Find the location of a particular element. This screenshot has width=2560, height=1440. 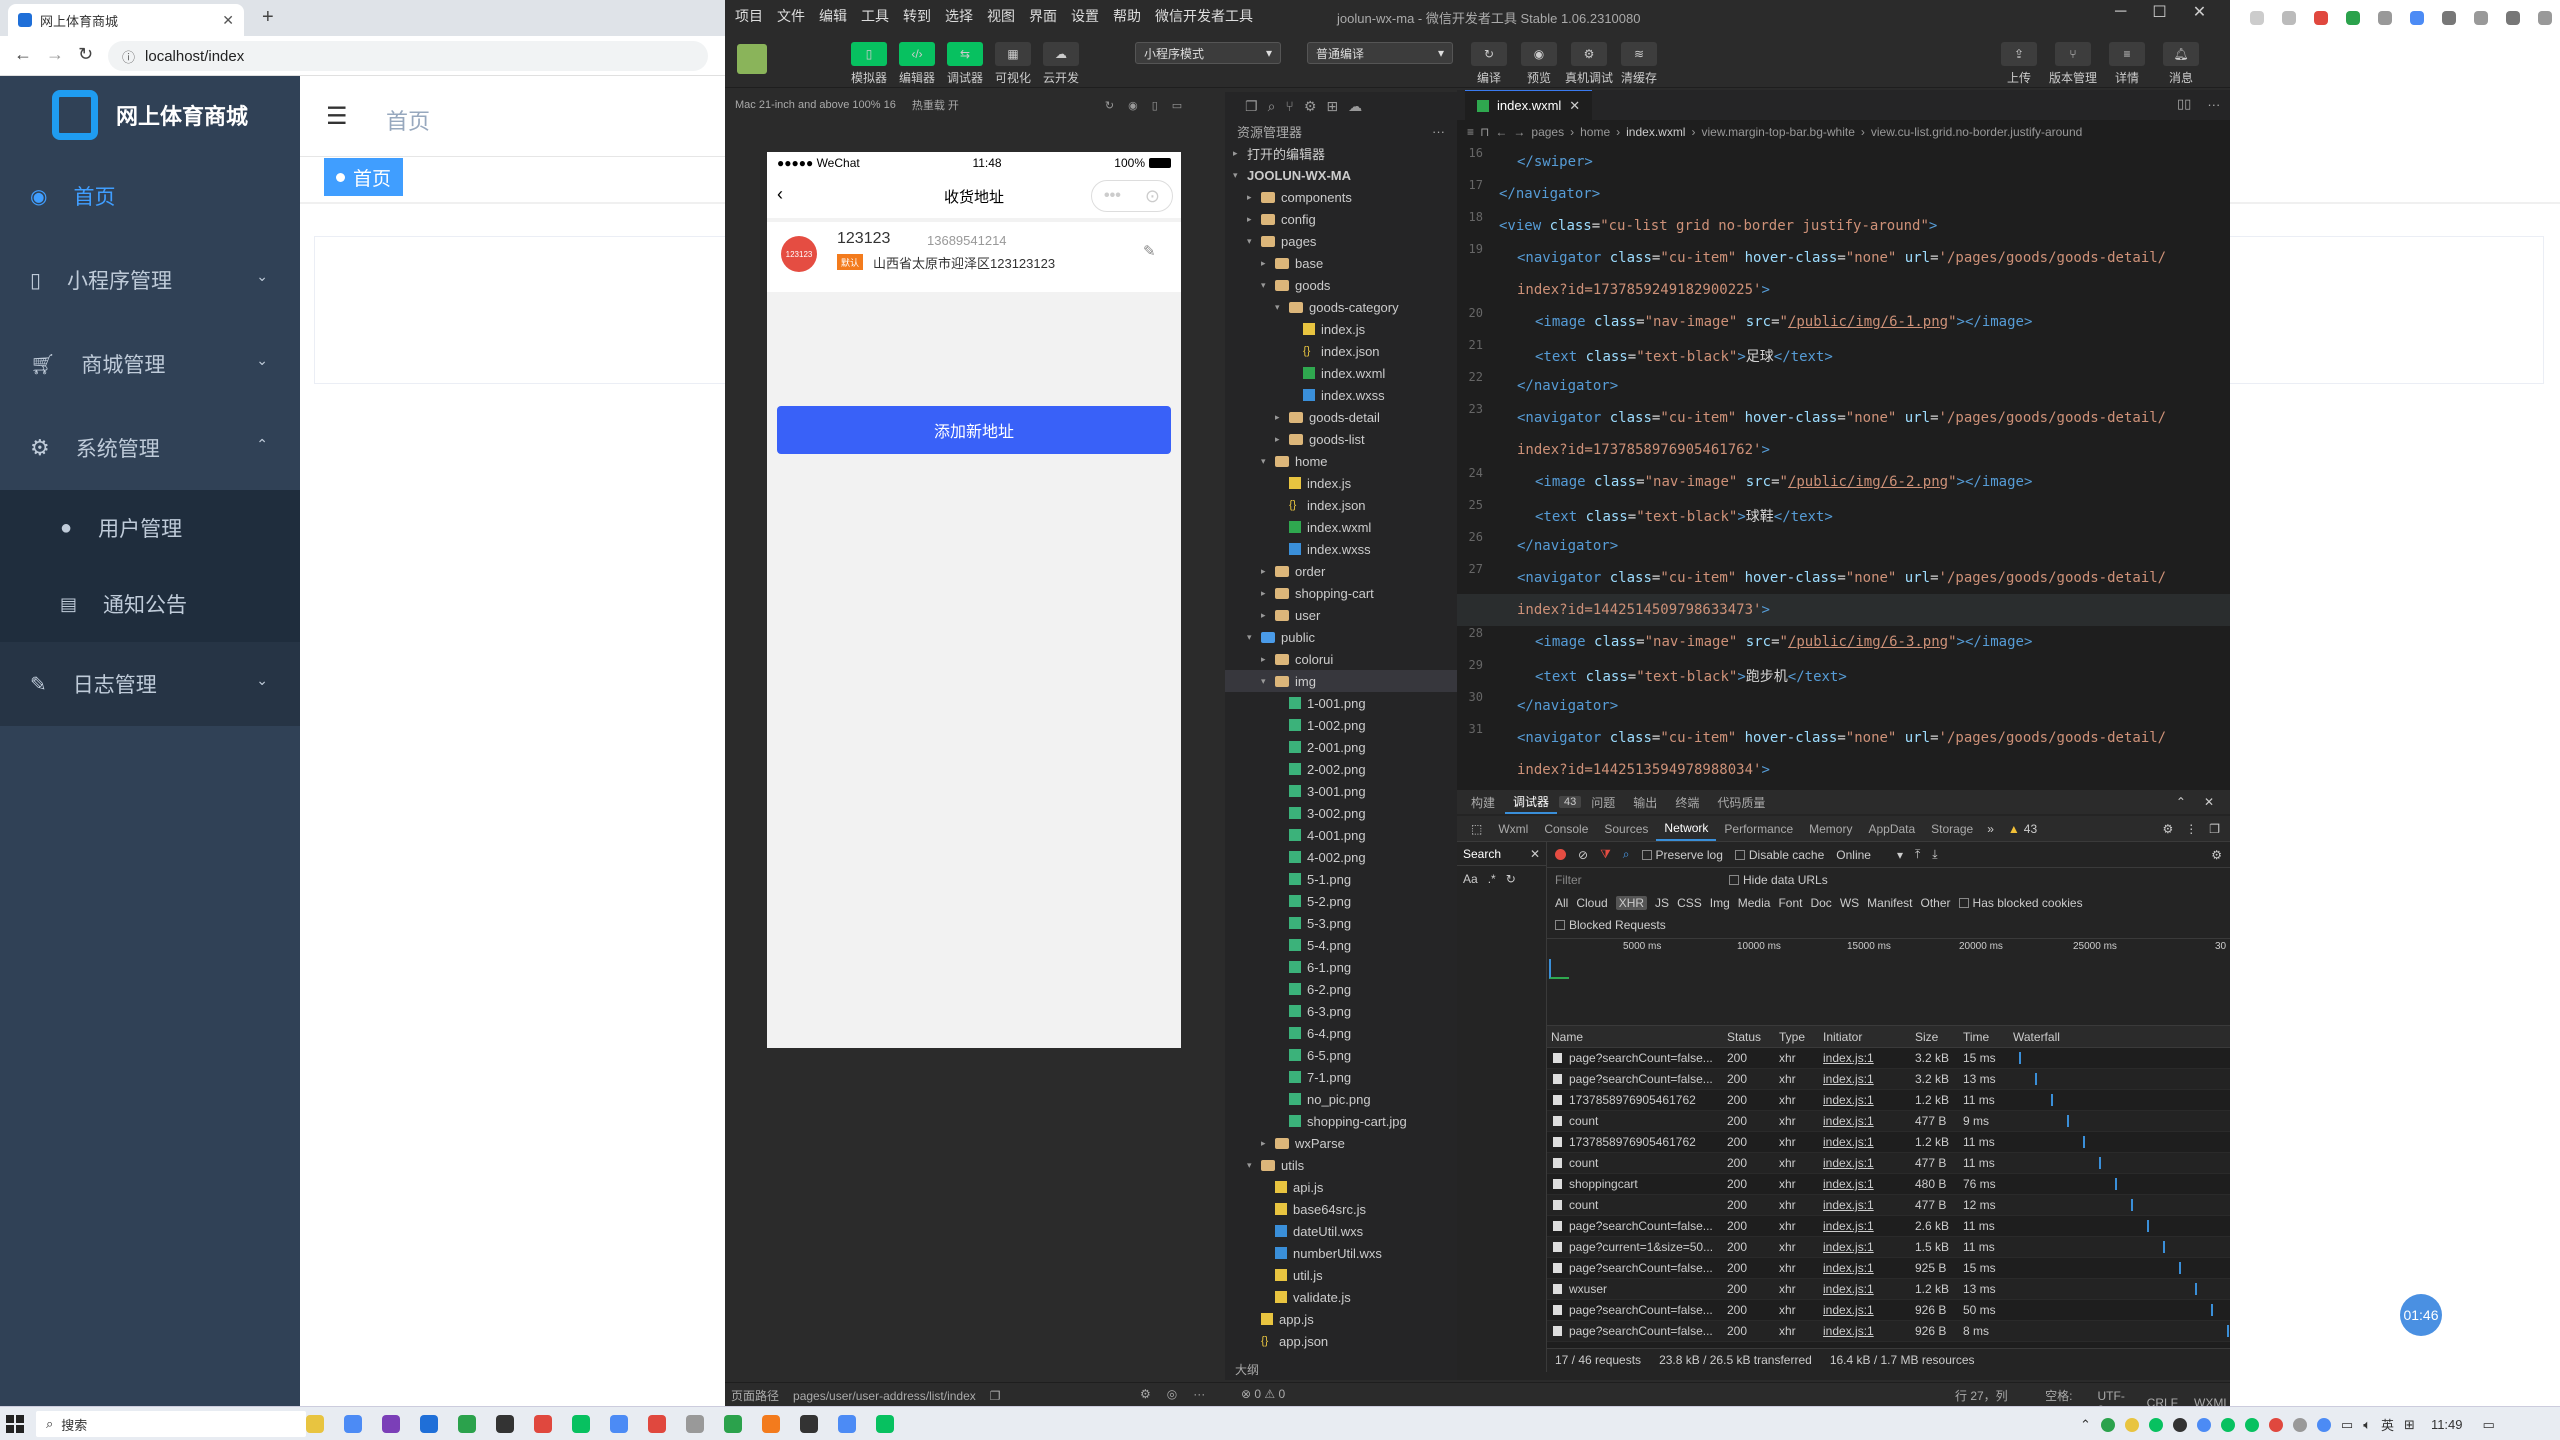

type-filter: Img is located at coordinates (1720, 903).